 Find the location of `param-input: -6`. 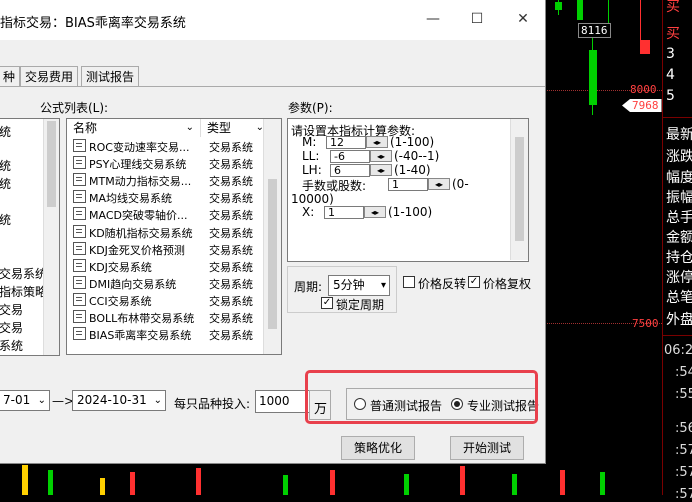

param-input: -6 is located at coordinates (350, 156).